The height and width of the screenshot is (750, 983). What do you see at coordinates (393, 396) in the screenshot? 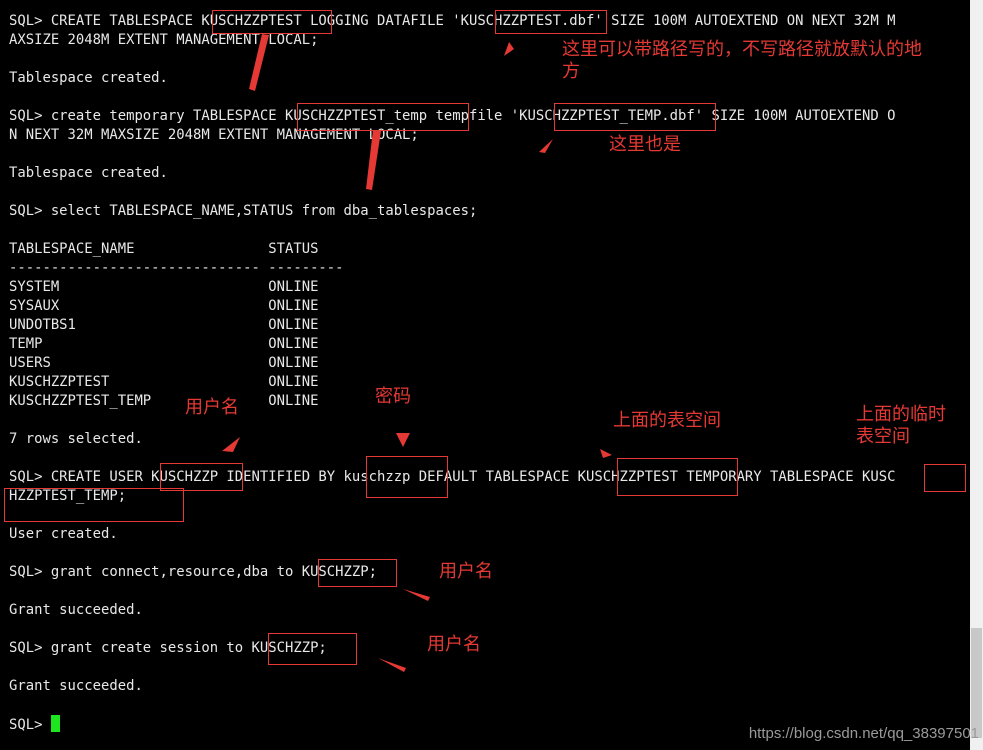
I see `annotation-password-note: 密码` at bounding box center [393, 396].